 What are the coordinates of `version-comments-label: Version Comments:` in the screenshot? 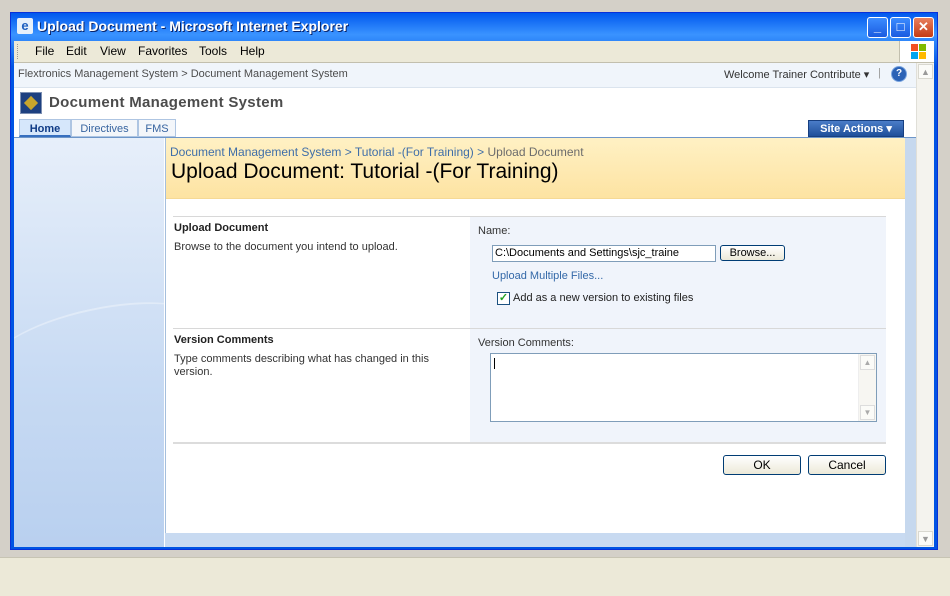 It's located at (526, 343).